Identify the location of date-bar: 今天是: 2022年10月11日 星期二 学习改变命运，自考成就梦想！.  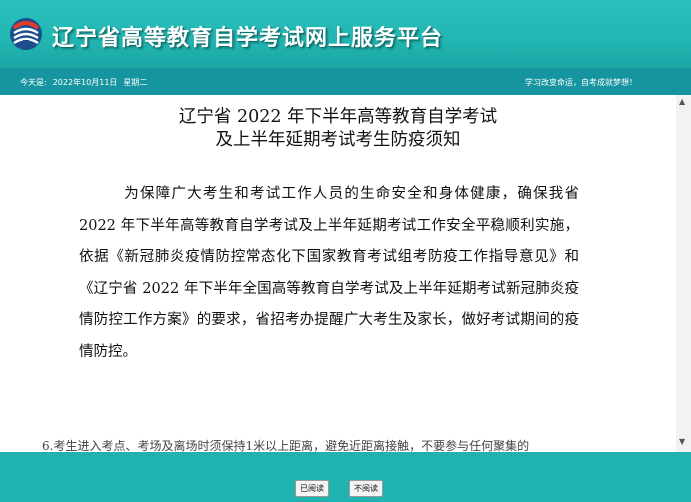
(345, 81).